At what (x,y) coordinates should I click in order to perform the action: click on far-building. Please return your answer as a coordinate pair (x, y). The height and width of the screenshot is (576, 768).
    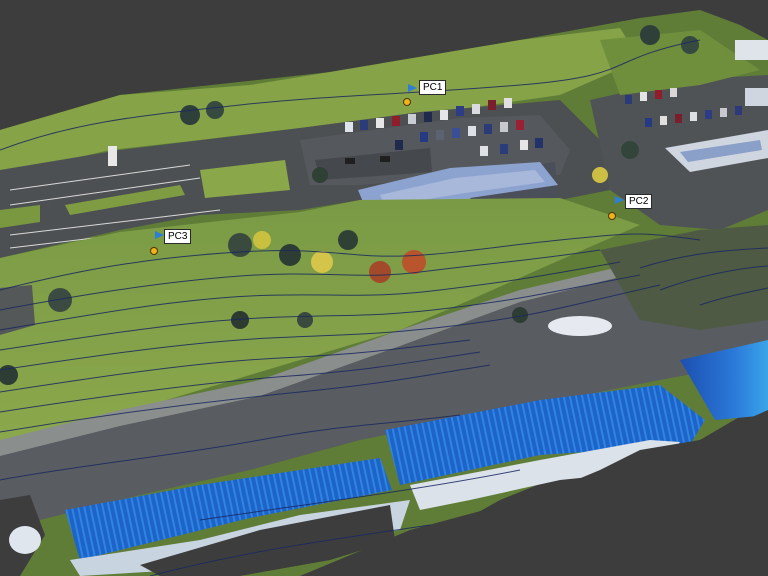
    Looking at the image, I should click on (751, 50).